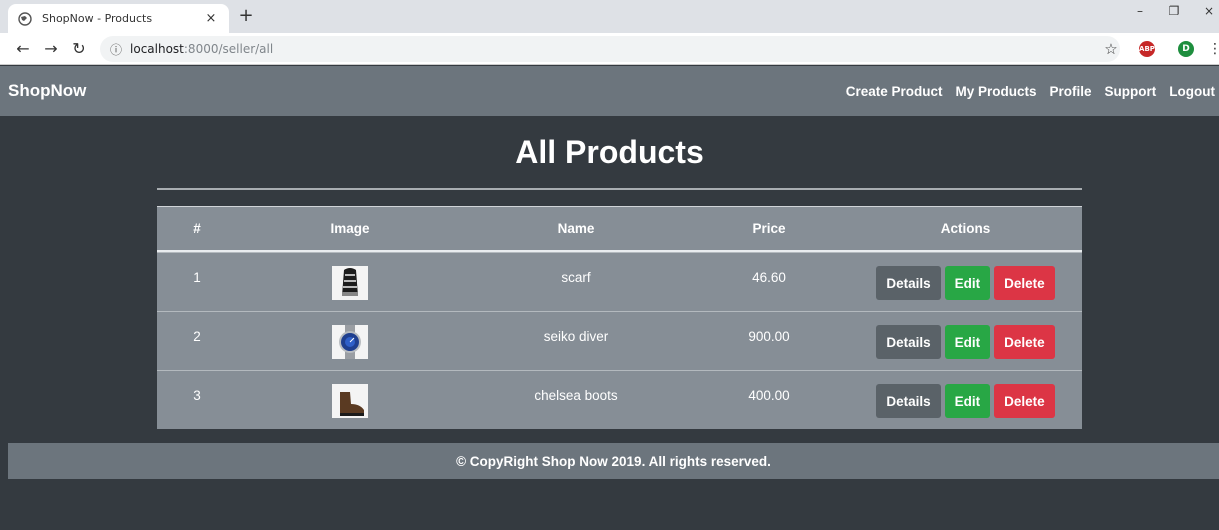  Describe the element at coordinates (246, 16) in the screenshot. I see `new-tab-icon: +` at that location.